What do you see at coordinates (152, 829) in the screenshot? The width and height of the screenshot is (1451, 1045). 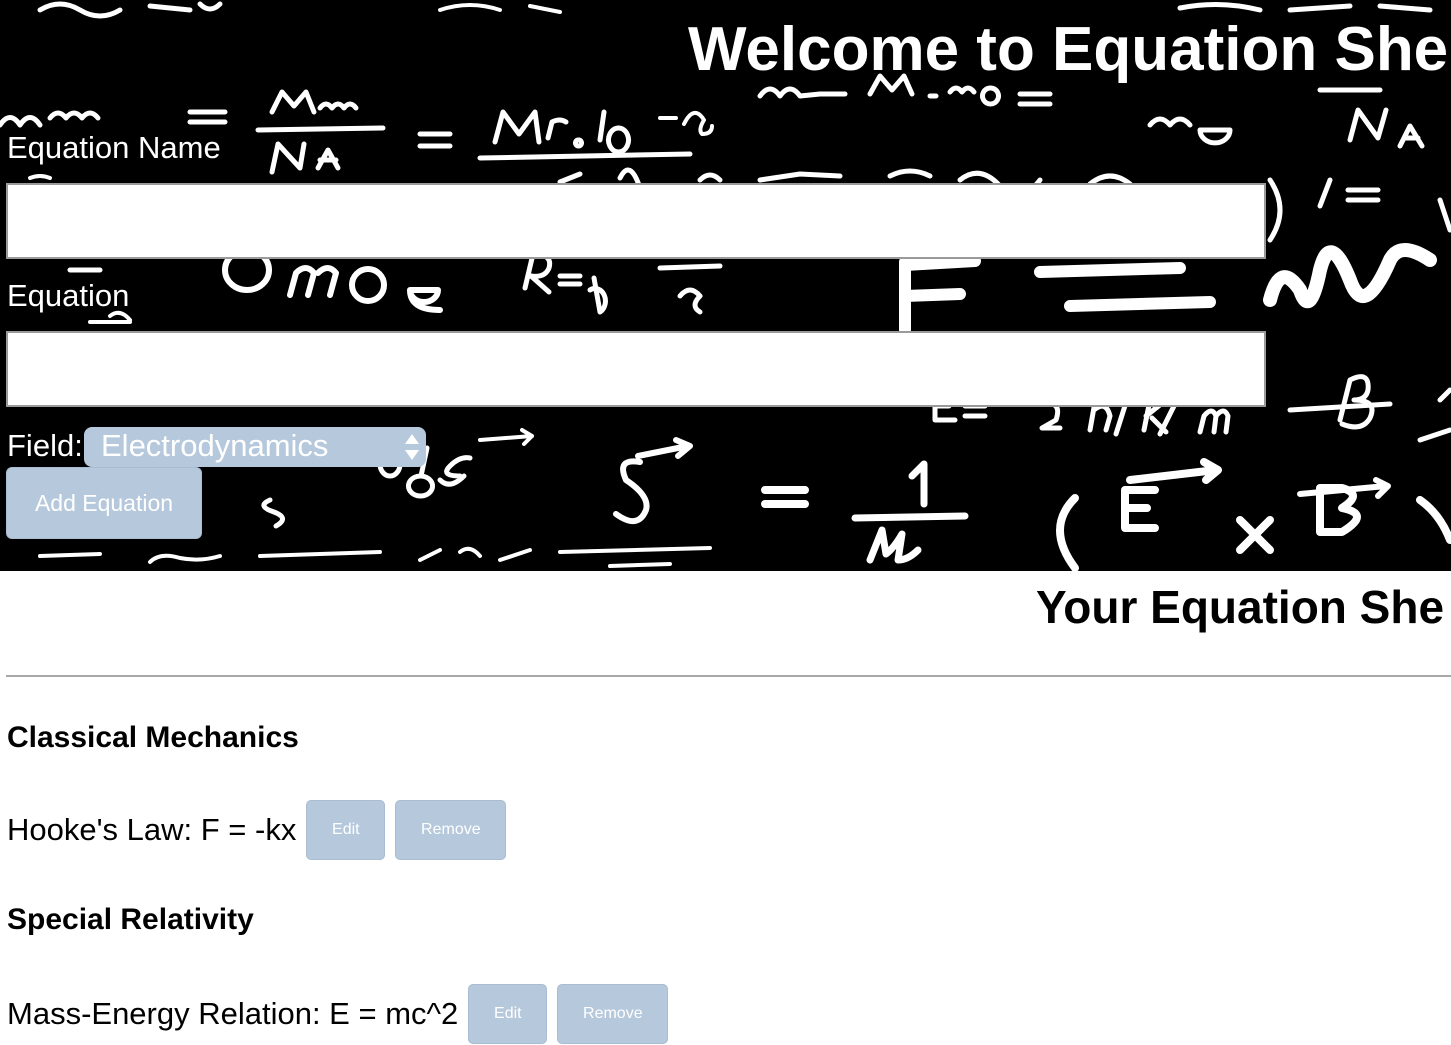 I see `equation-text: Hooke's Law: F = -kx` at bounding box center [152, 829].